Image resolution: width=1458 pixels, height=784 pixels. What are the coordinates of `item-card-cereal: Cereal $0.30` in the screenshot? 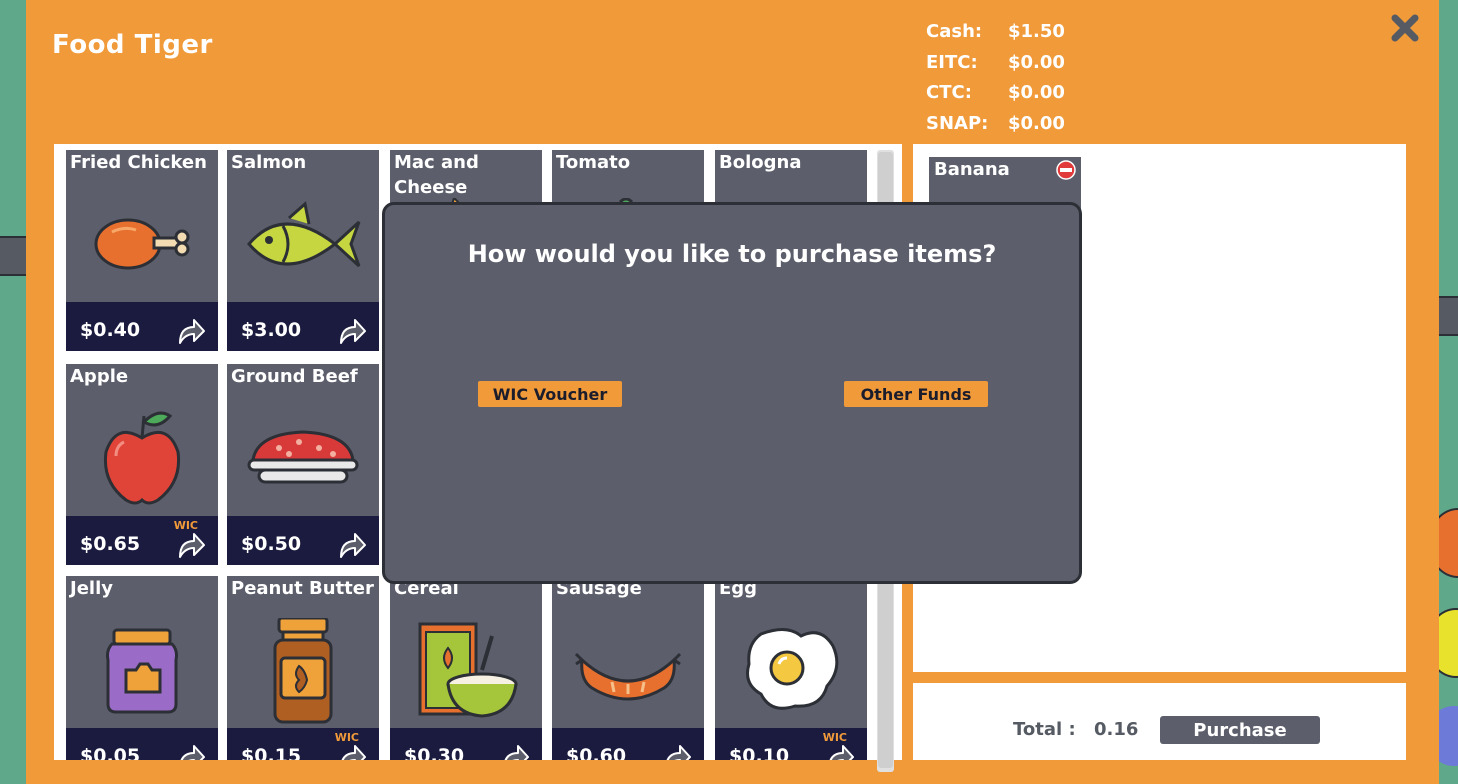 It's located at (466, 668).